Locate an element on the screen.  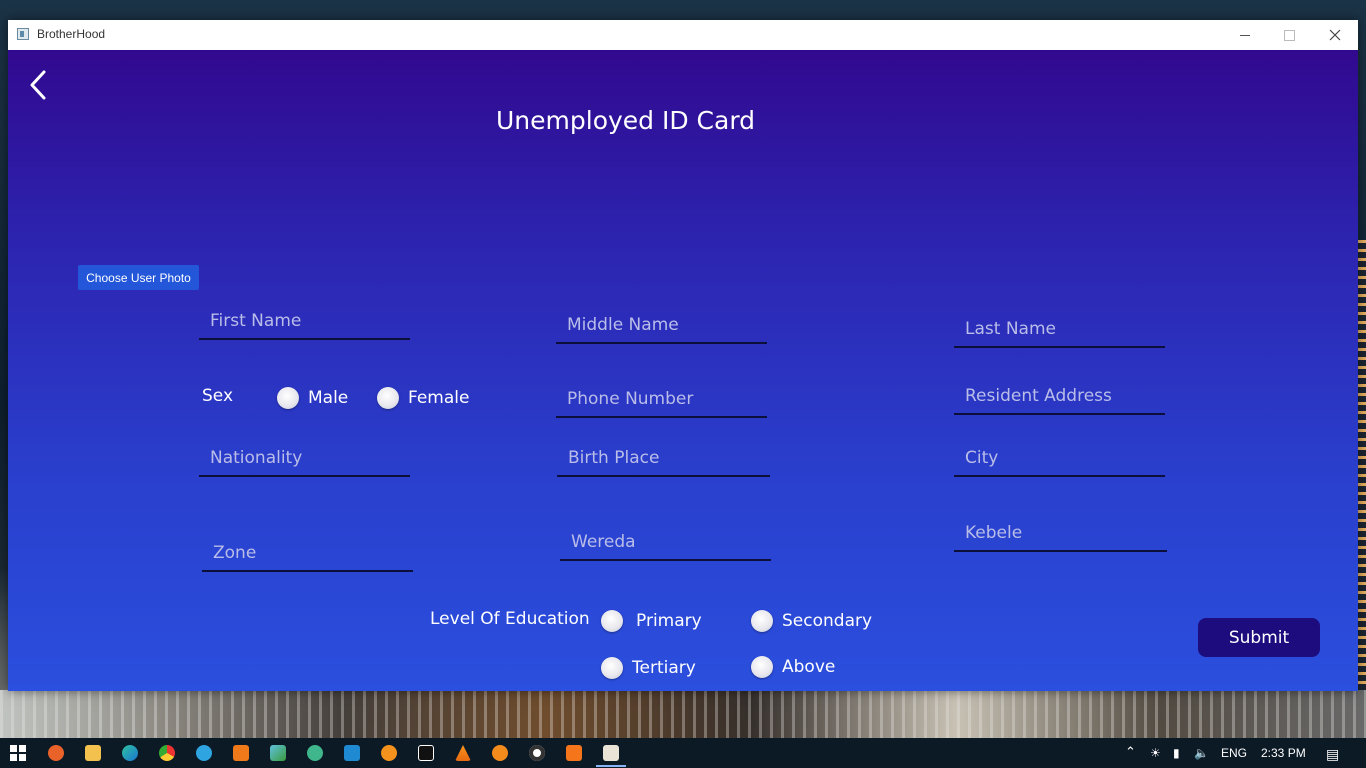
minimize-button is located at coordinates (1244, 35).